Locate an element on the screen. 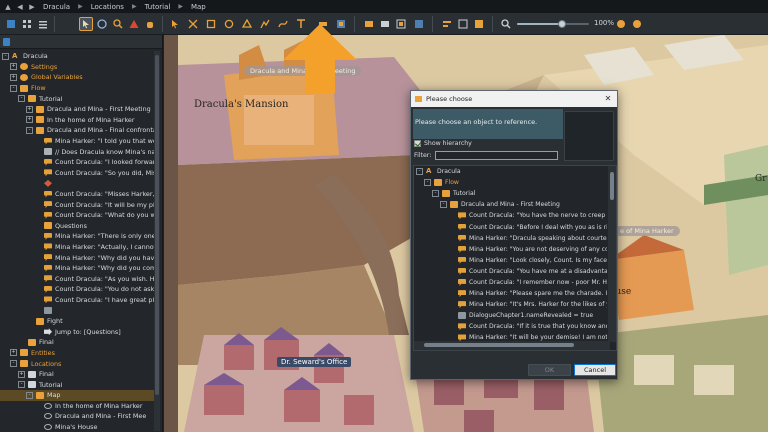  navigator-tree-item: - Flow is located at coordinates (77, 88).